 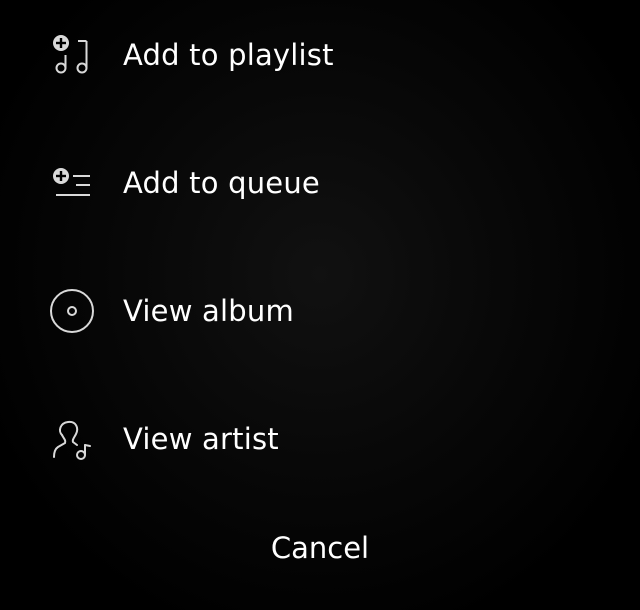 I want to click on cancel-button: Cancel, so click(x=320, y=548).